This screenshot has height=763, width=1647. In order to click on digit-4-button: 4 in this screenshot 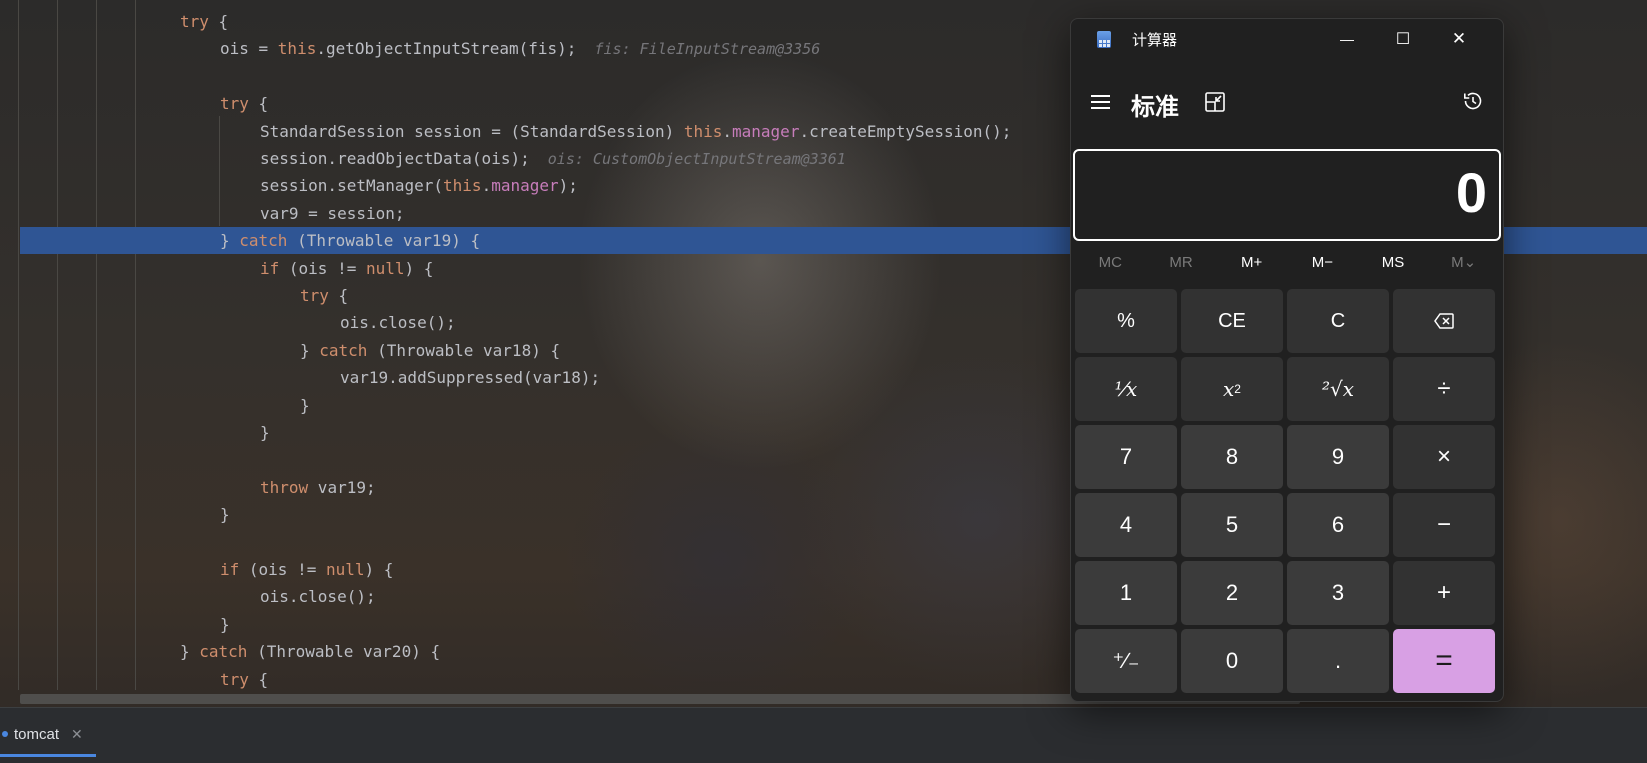, I will do `click(1126, 525)`.